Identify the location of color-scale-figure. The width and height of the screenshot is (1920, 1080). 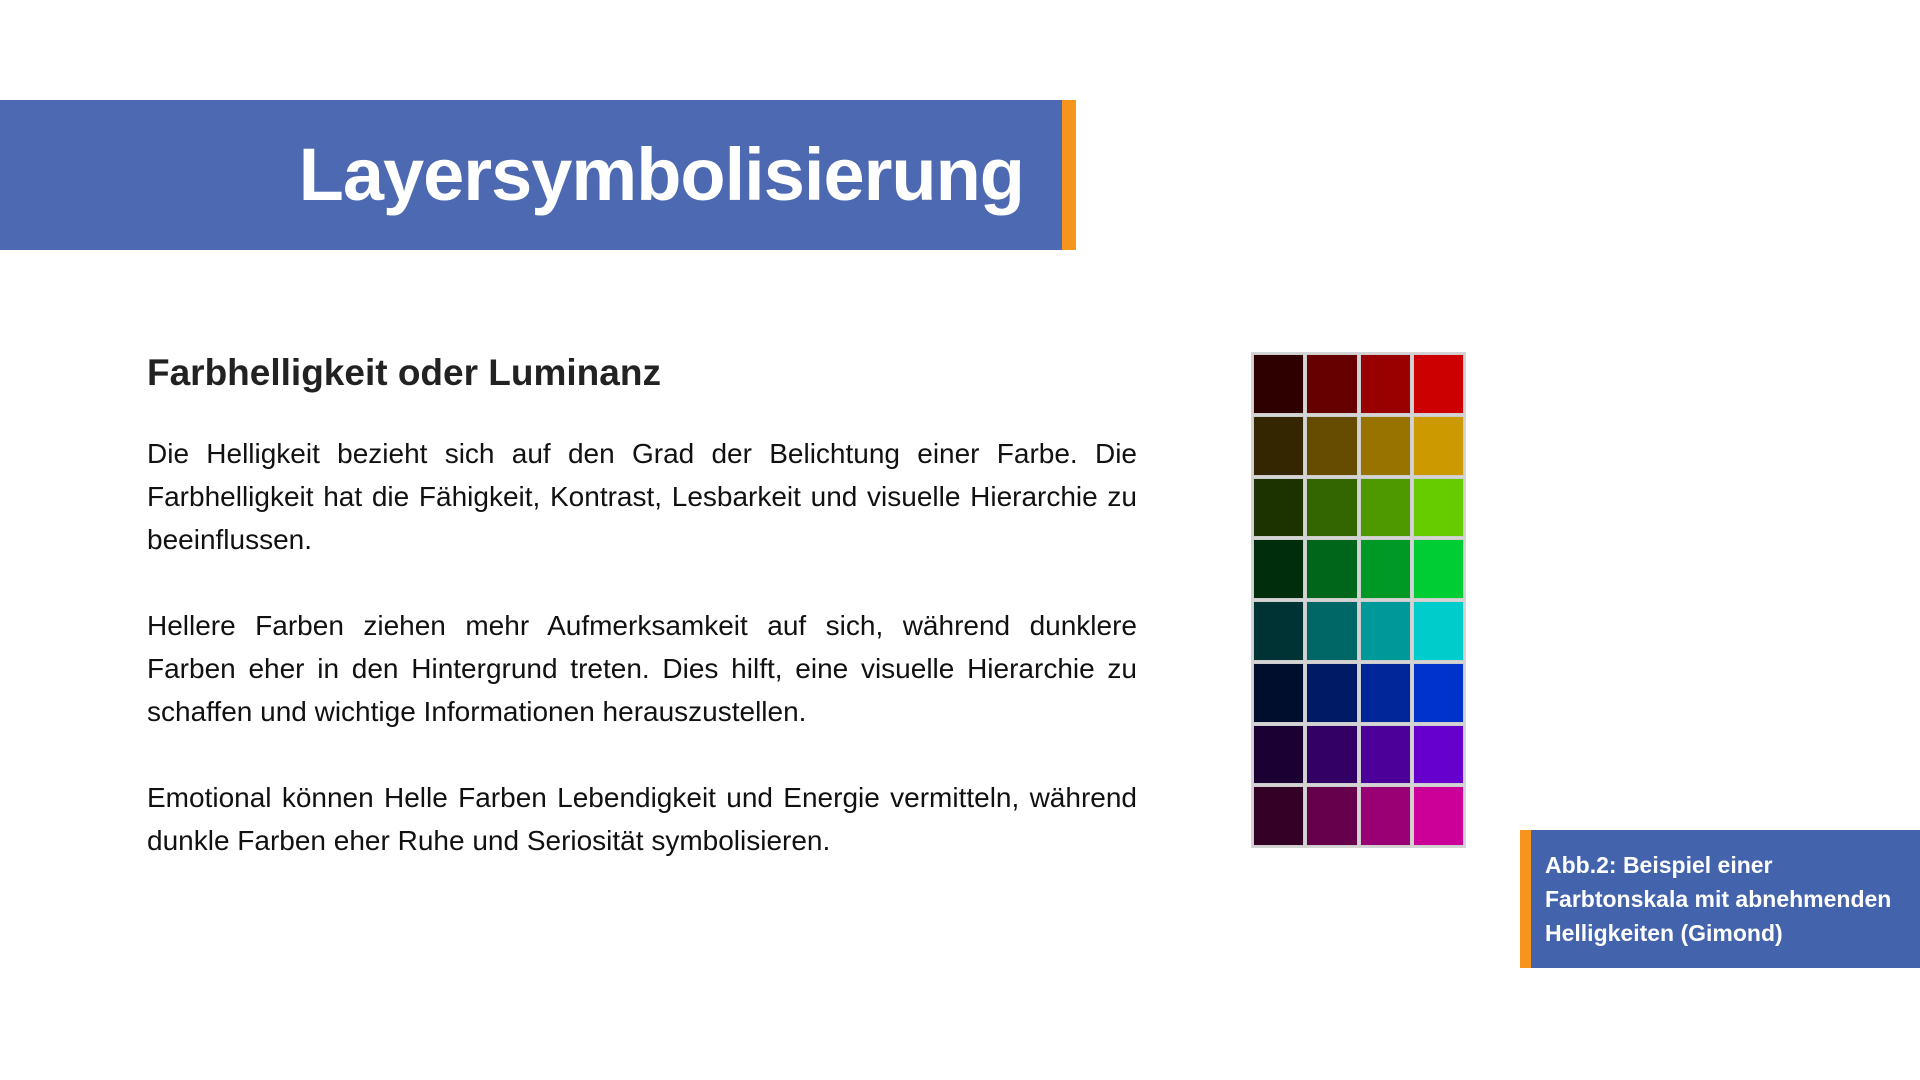
(1358, 600).